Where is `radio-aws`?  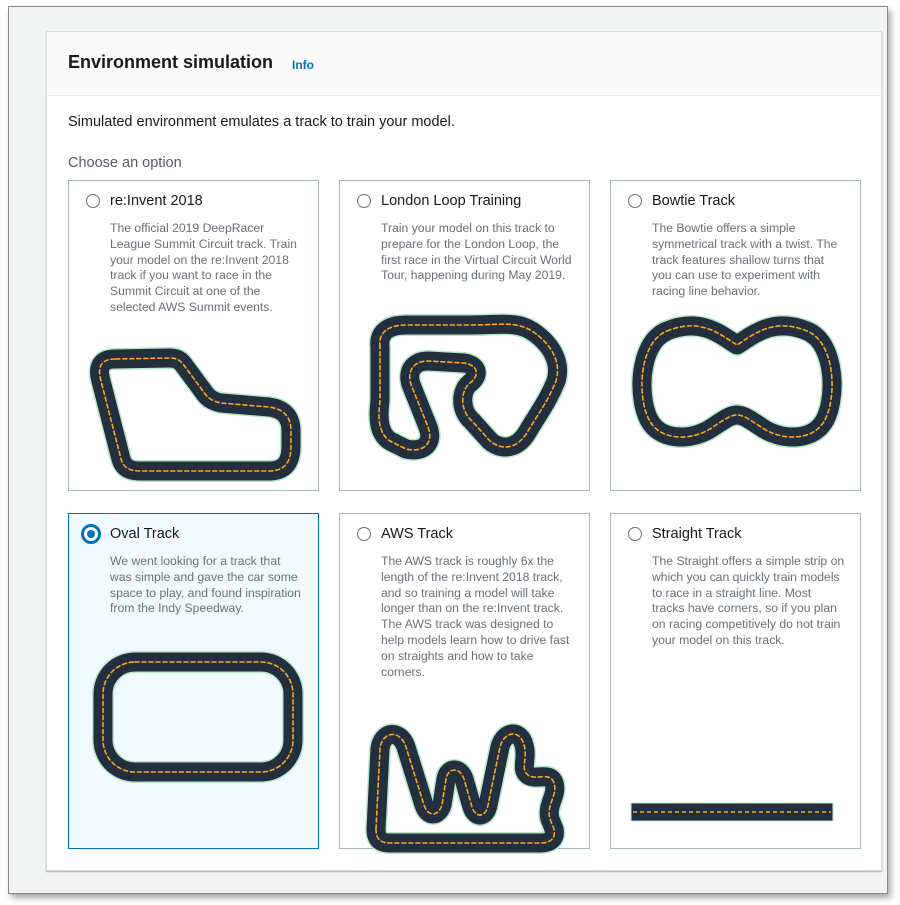
radio-aws is located at coordinates (364, 534).